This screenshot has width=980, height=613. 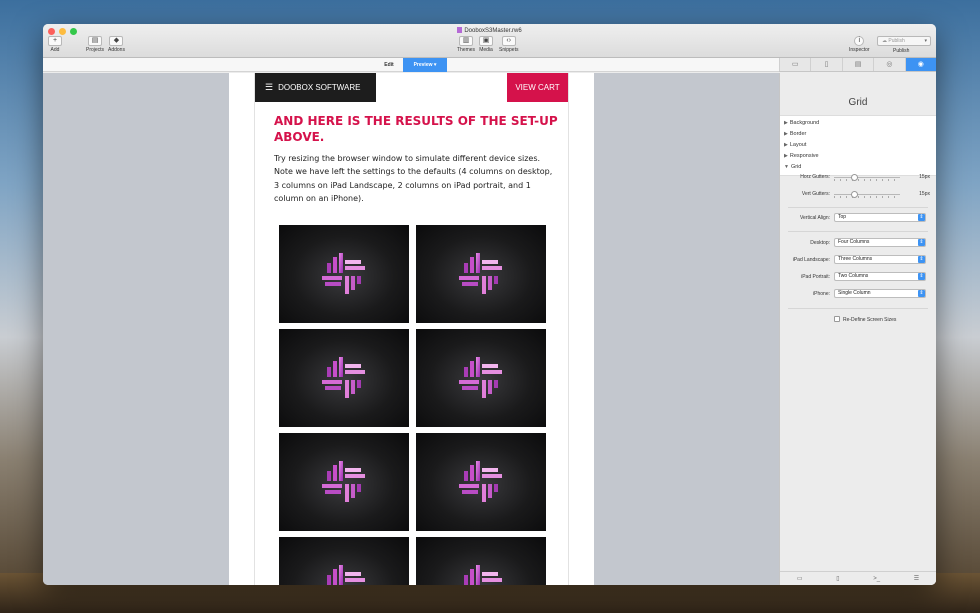 I want to click on inspector-section-background: ▶ Background, so click(x=858, y=123).